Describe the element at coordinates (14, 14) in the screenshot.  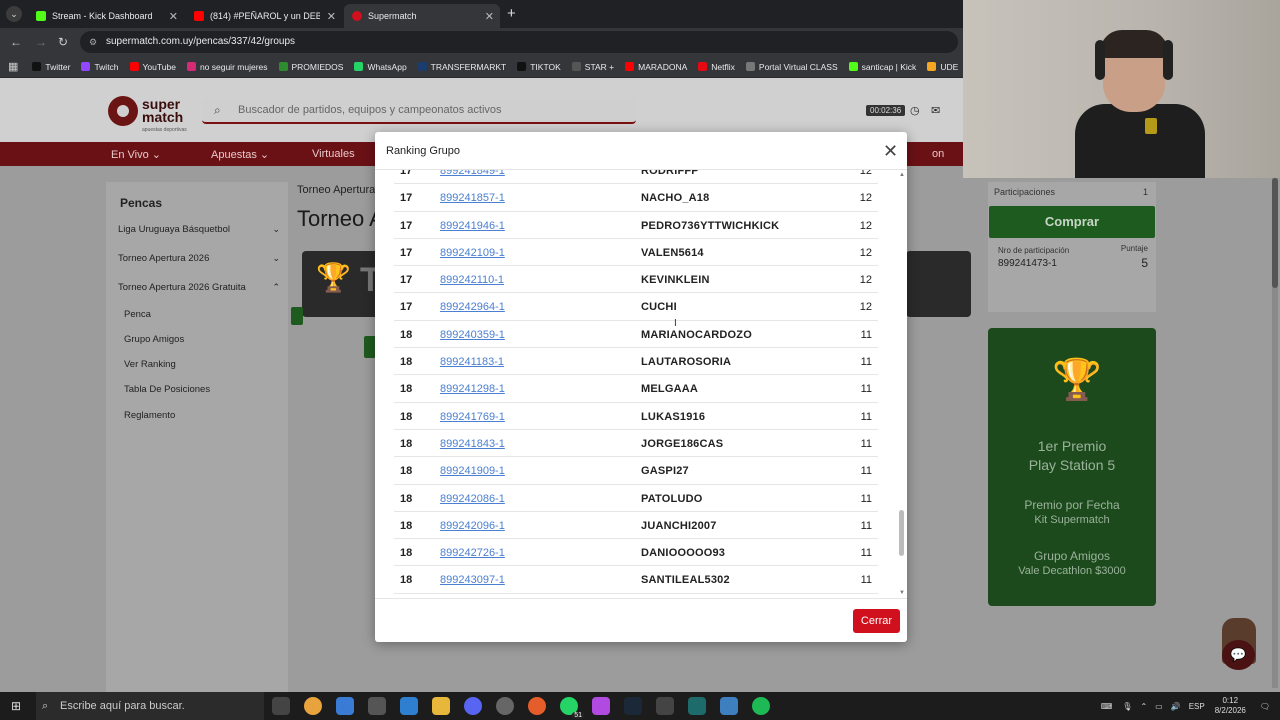
I see `tab-search-icon: ⌄` at that location.